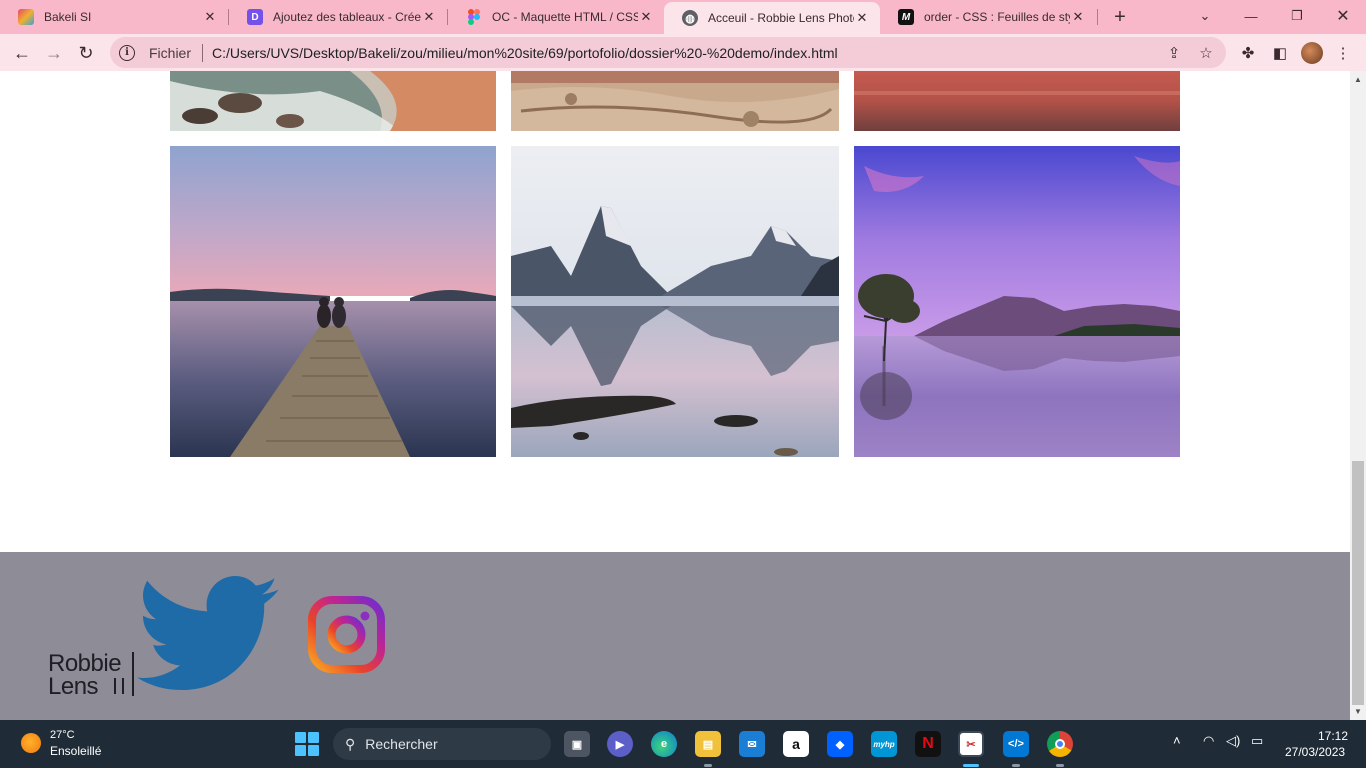 This screenshot has width=1366, height=768. I want to click on mountain-lake-reflection-photo, so click(675, 301).